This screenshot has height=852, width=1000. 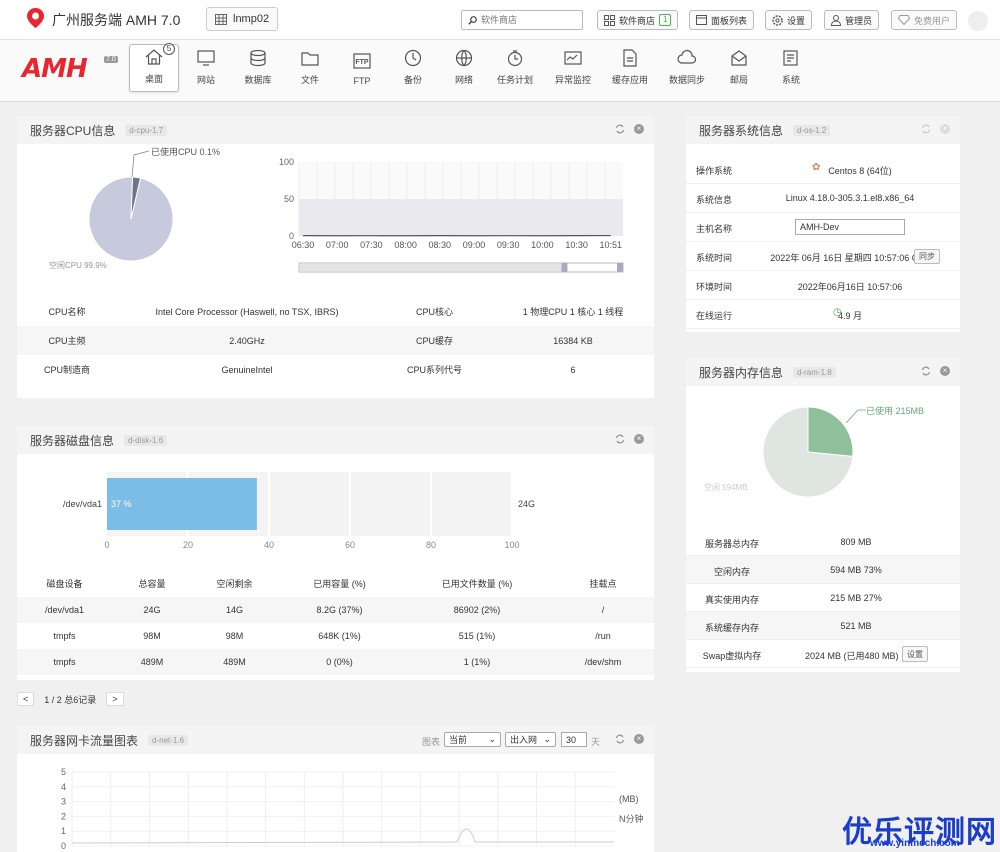 What do you see at coordinates (611, 245) in the screenshot?
I see `cpu-line-xtick: 10:51` at bounding box center [611, 245].